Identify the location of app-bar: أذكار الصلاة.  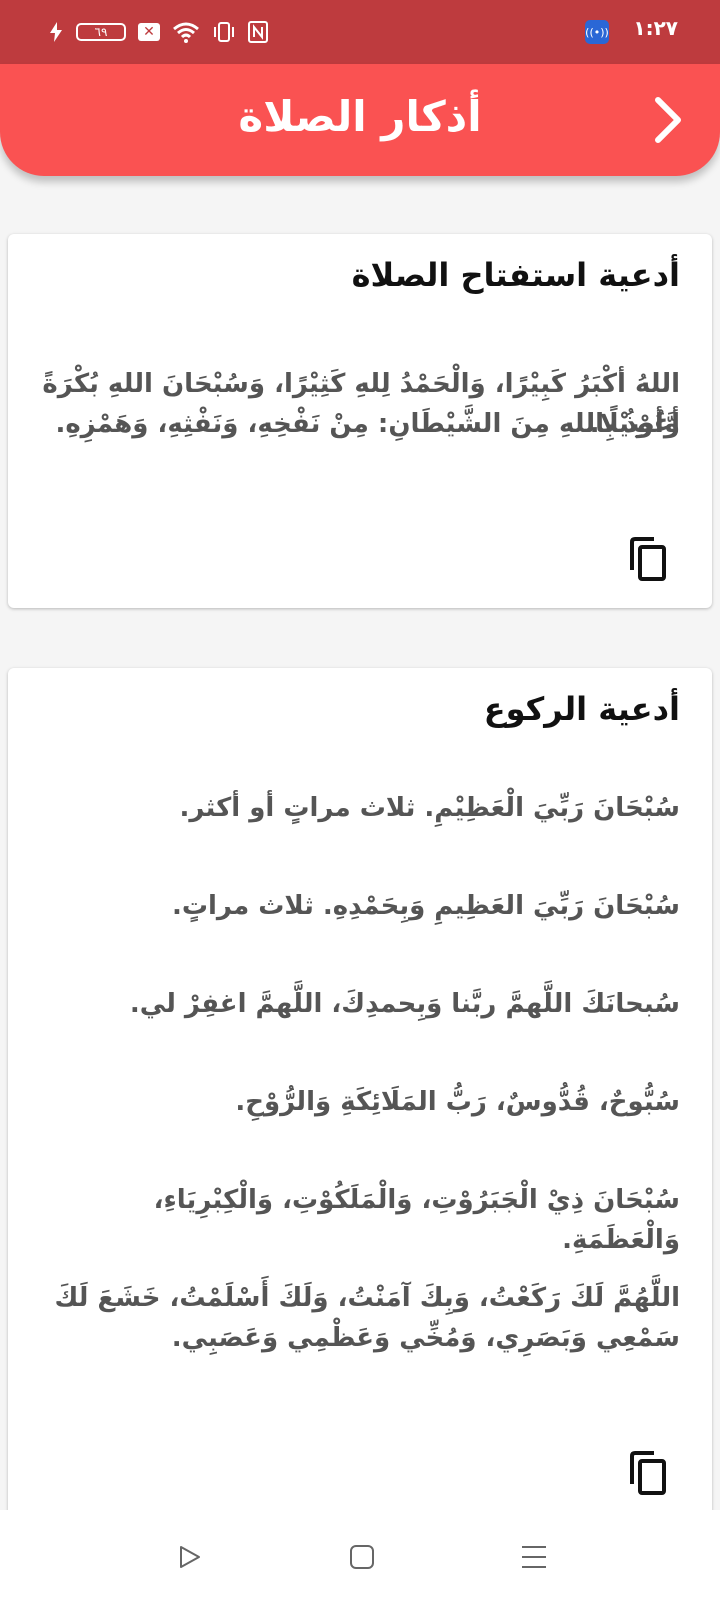
(360, 120).